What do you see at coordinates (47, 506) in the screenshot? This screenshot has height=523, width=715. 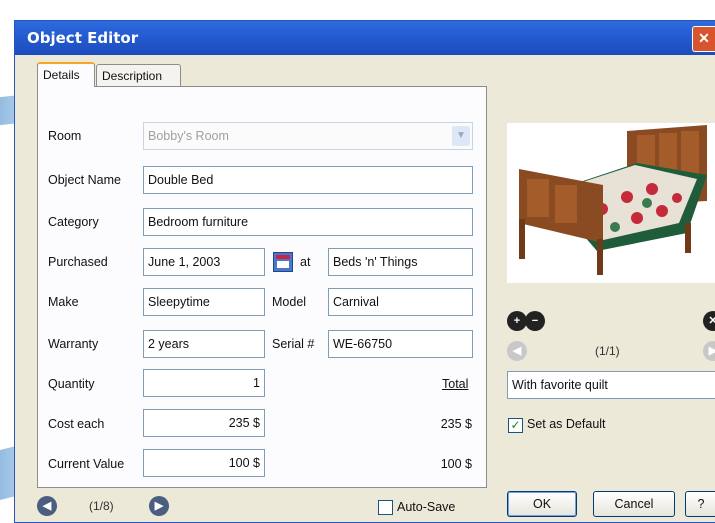 I see `prev-record-icon: ◀` at bounding box center [47, 506].